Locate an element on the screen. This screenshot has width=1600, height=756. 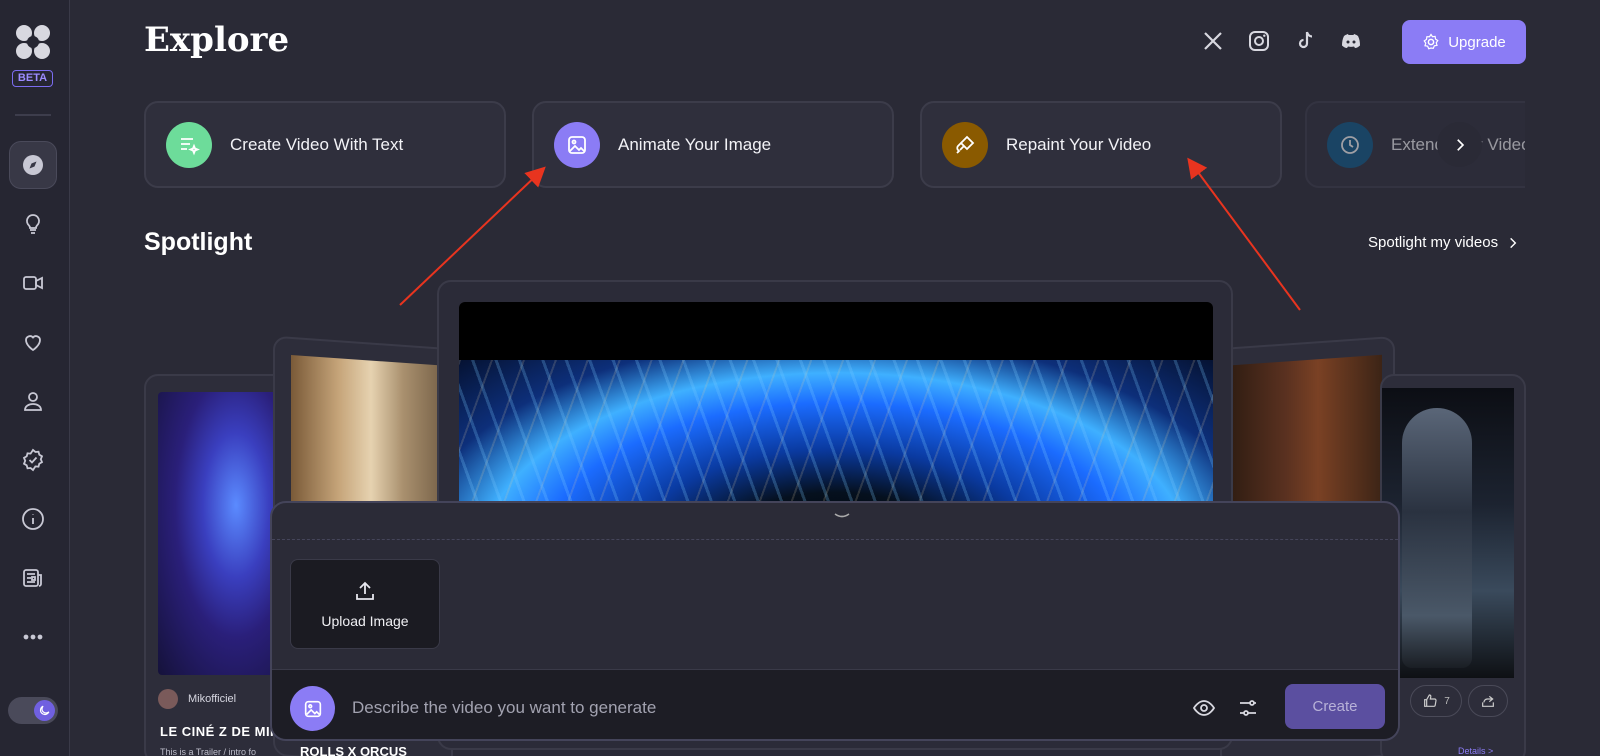
heart-icon is located at coordinates (33, 343).